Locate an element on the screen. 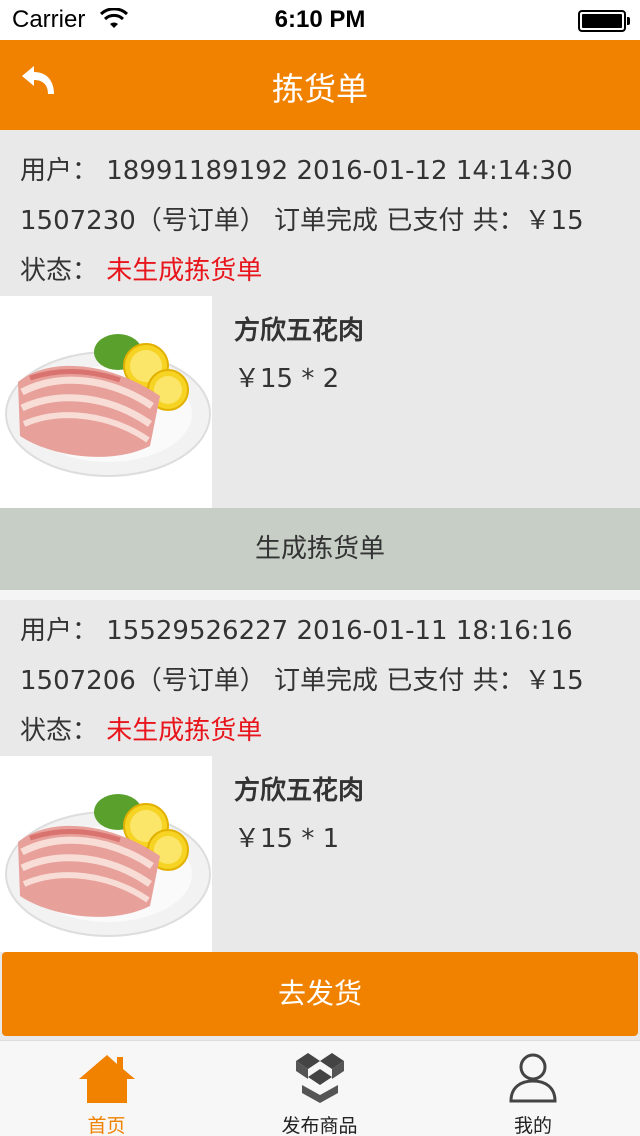  home-icon is located at coordinates (106, 1079).